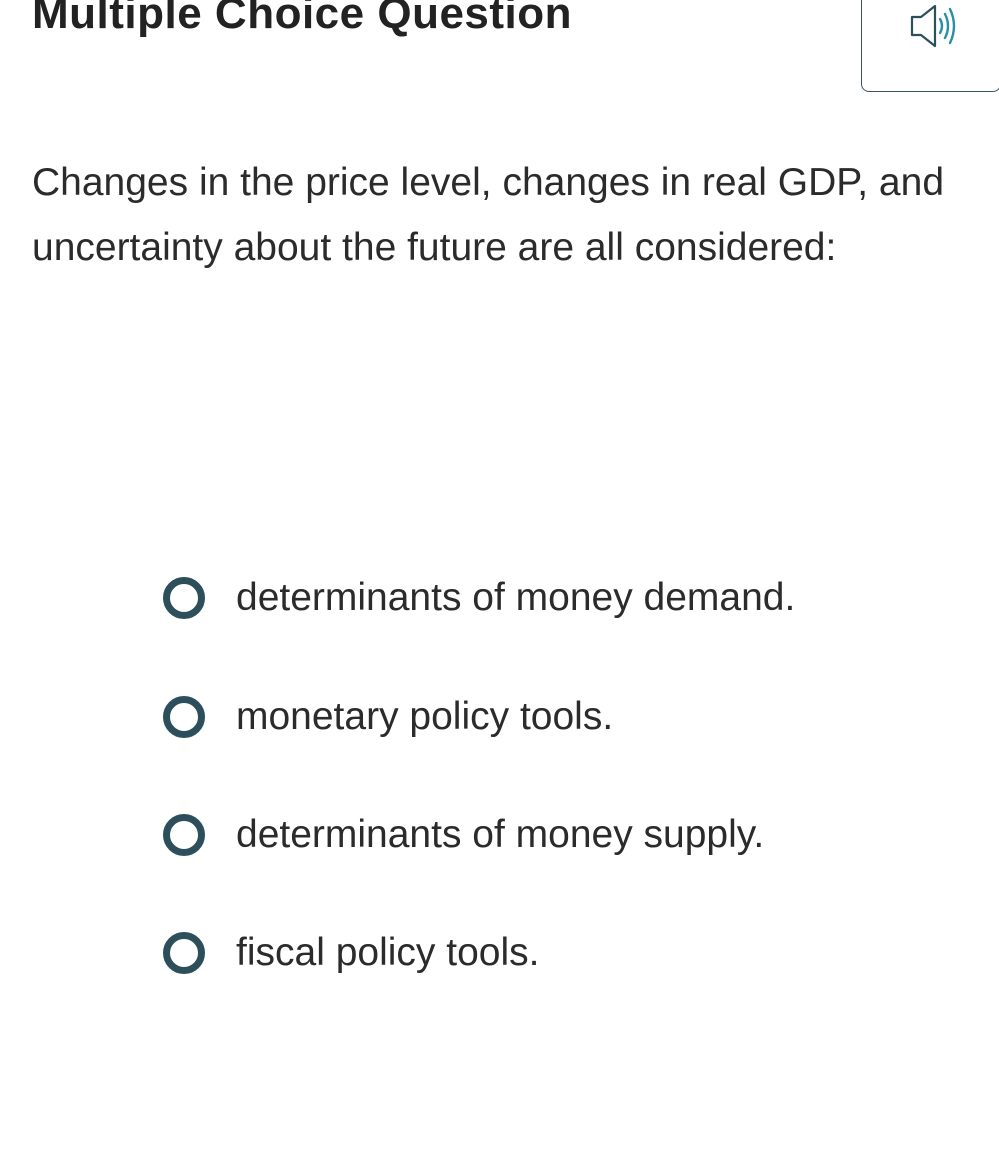  I want to click on option-1: determinants of money demand., so click(573, 598).